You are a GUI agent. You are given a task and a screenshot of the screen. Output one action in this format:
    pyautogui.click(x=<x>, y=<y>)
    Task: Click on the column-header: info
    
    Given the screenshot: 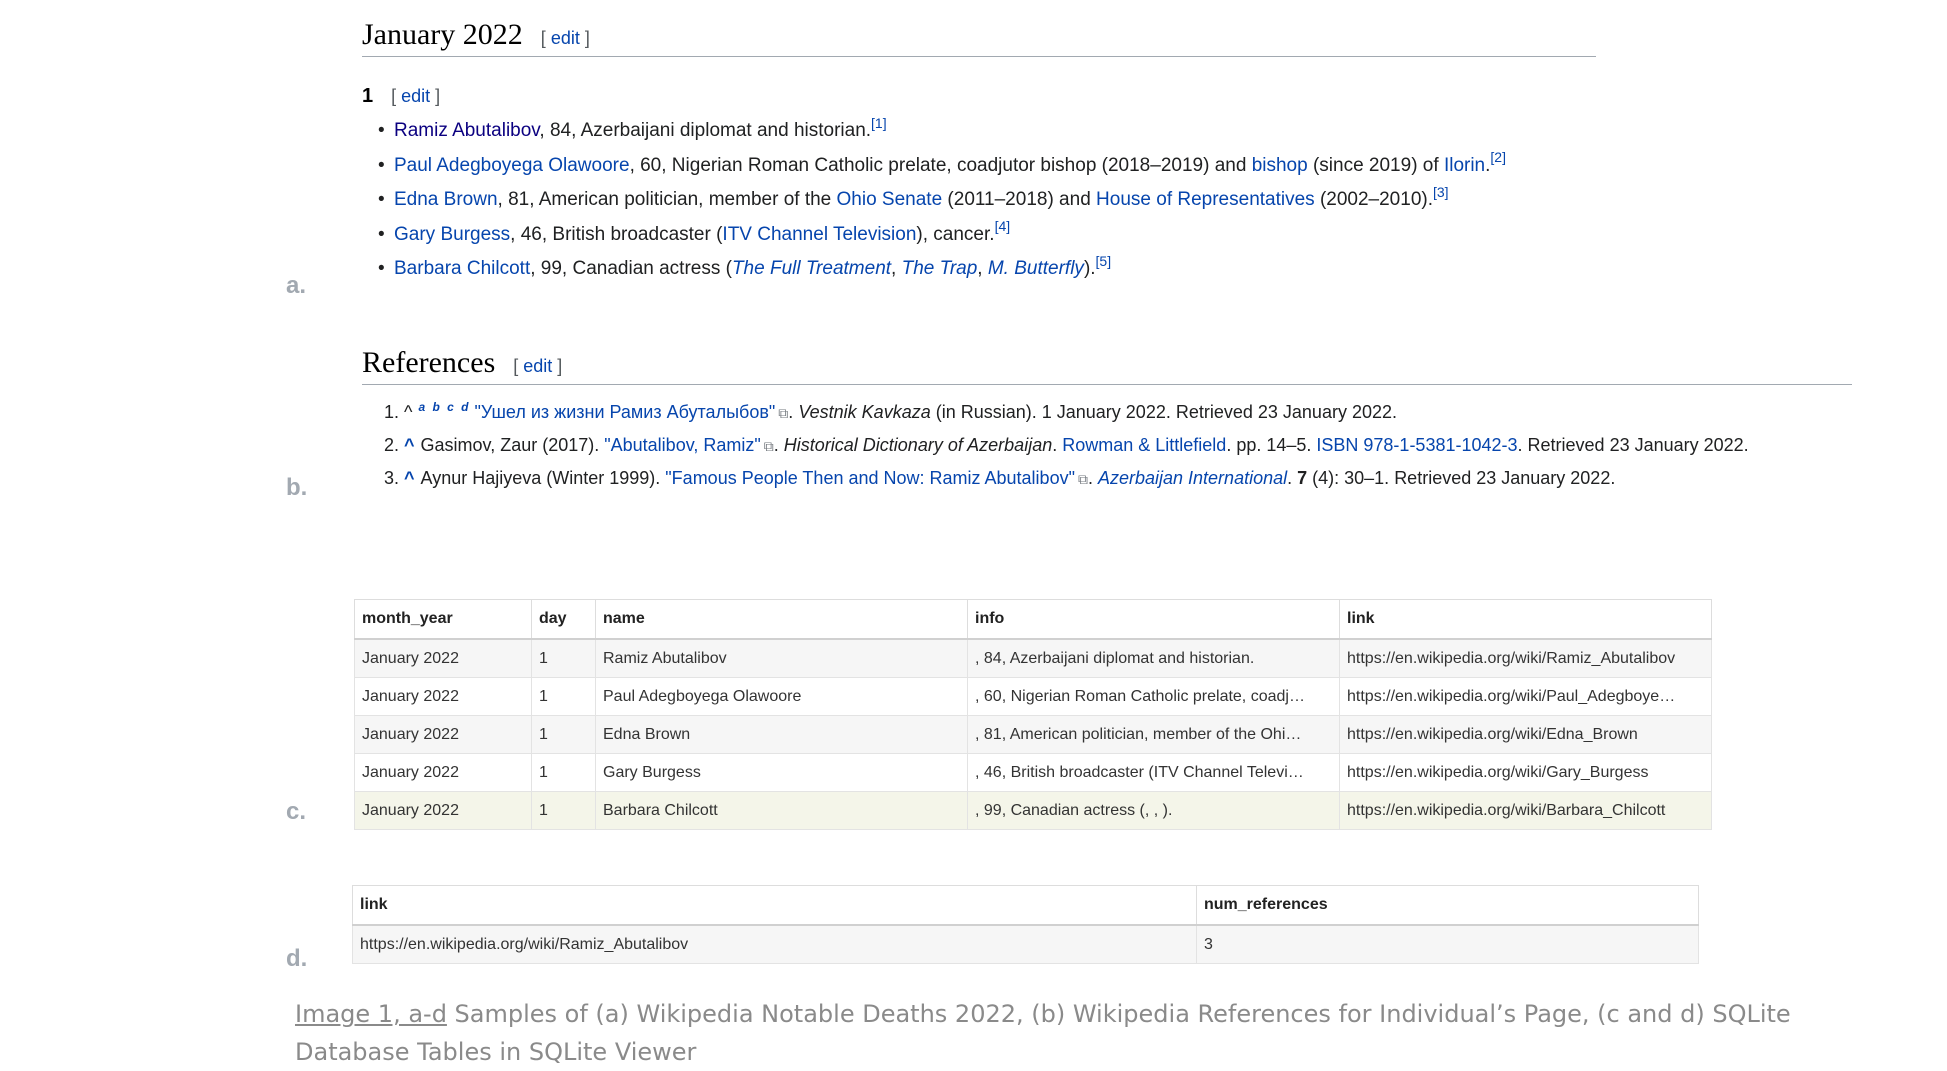 What is the action you would take?
    pyautogui.click(x=1153, y=619)
    